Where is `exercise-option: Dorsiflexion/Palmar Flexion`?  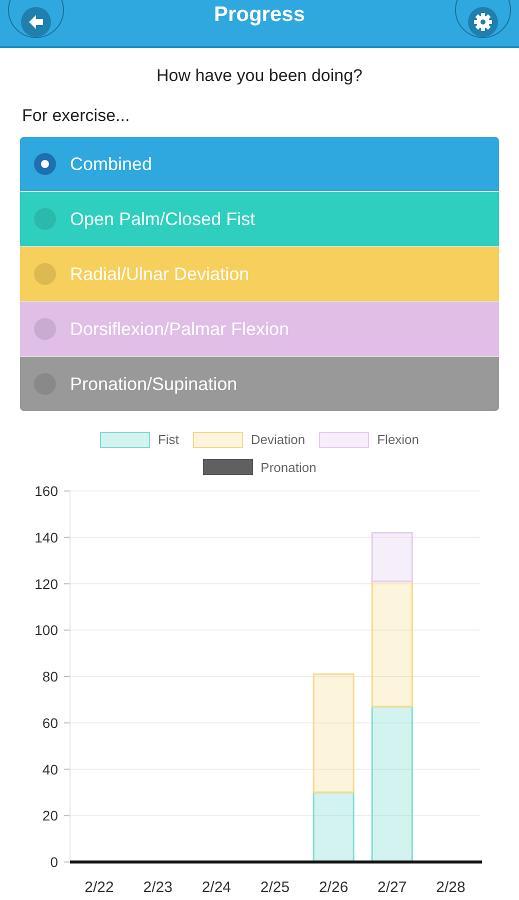 exercise-option: Dorsiflexion/Palmar Flexion is located at coordinates (259, 329).